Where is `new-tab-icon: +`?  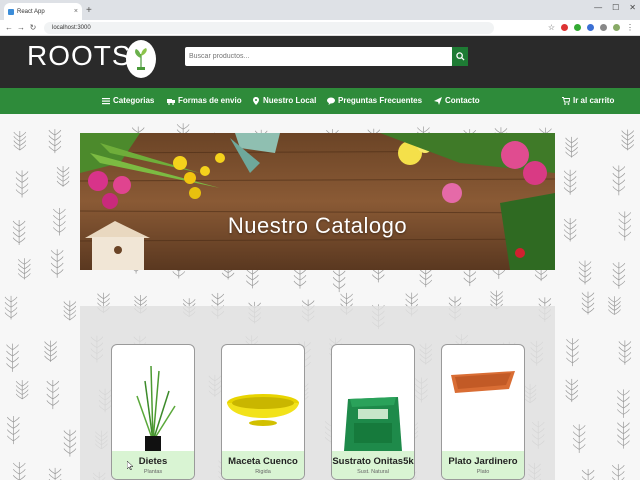 new-tab-icon: + is located at coordinates (89, 10).